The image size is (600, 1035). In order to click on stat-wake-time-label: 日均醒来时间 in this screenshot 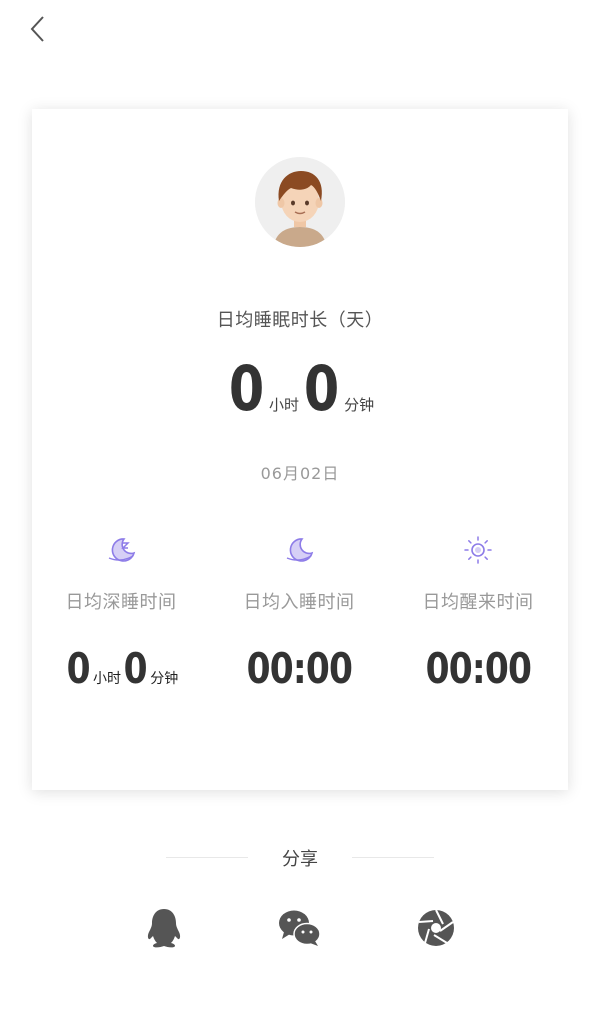, I will do `click(478, 602)`.